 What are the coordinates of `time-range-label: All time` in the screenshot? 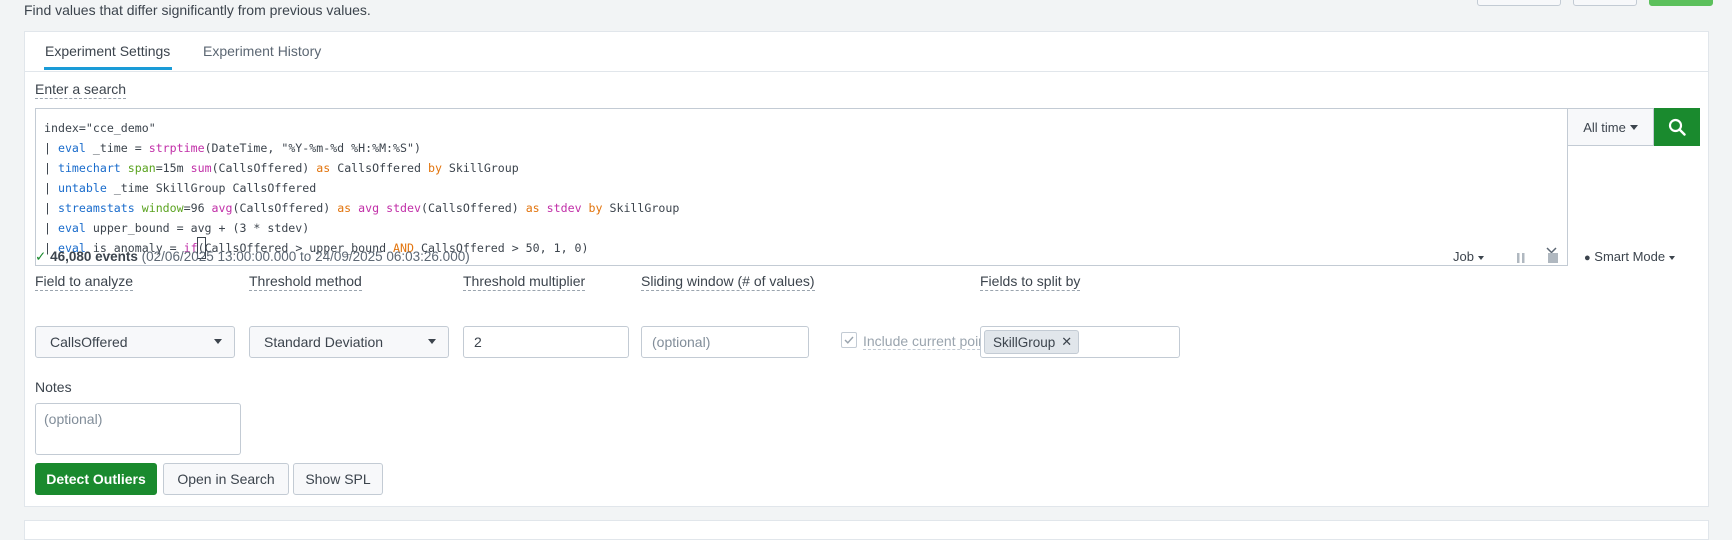 It's located at (1604, 127).